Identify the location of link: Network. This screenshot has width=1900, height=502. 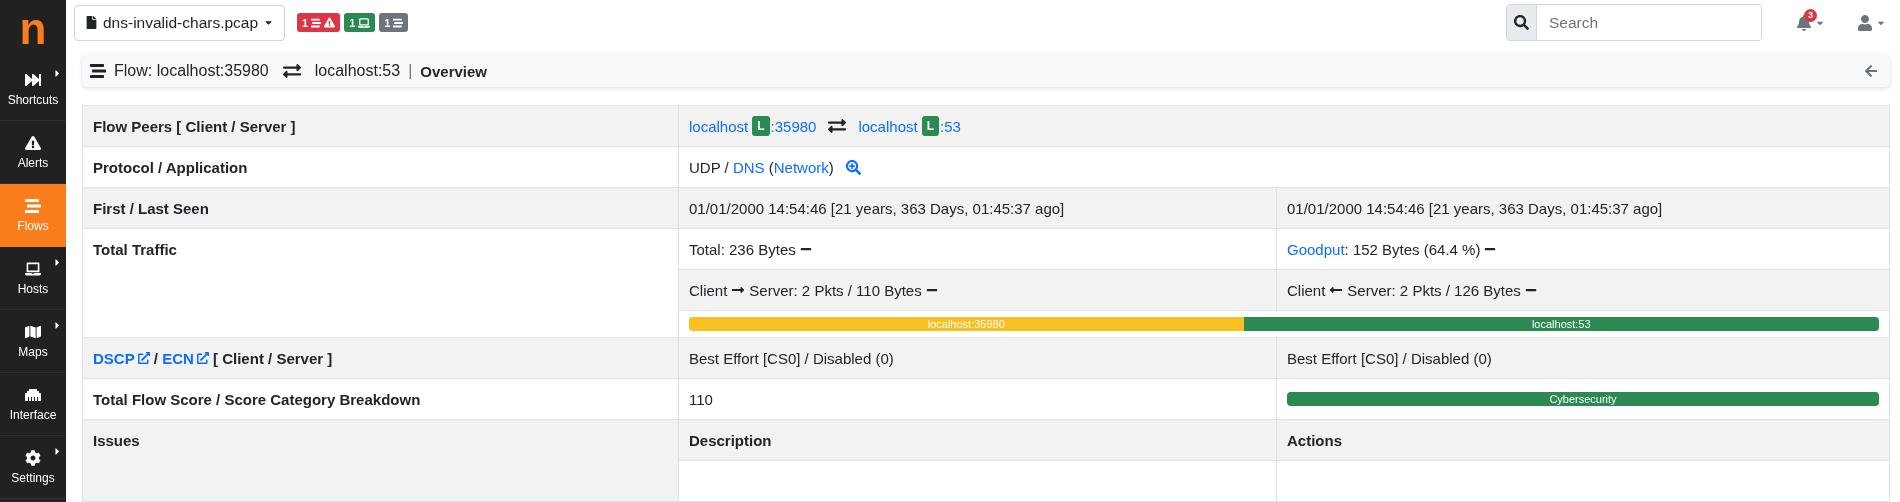
(801, 167).